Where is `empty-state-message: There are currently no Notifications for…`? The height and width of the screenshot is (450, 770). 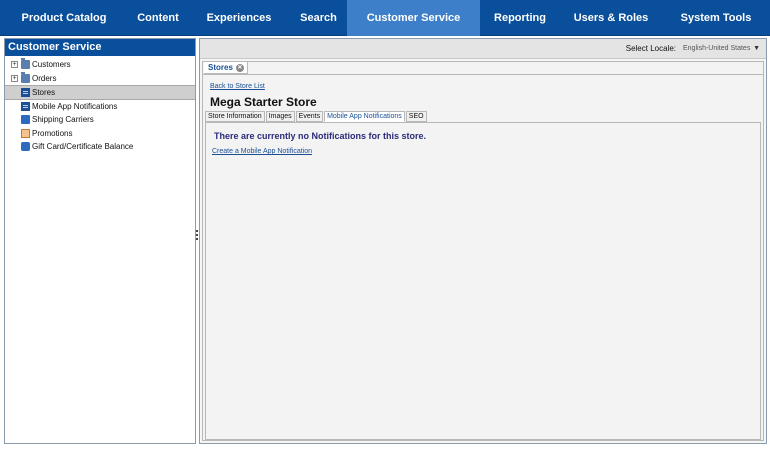 empty-state-message: There are currently no Notifications for… is located at coordinates (320, 136).